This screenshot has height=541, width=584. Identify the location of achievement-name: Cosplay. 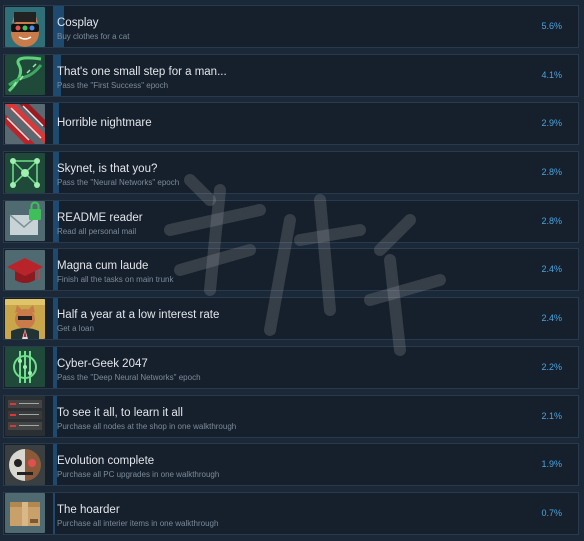
(78, 23).